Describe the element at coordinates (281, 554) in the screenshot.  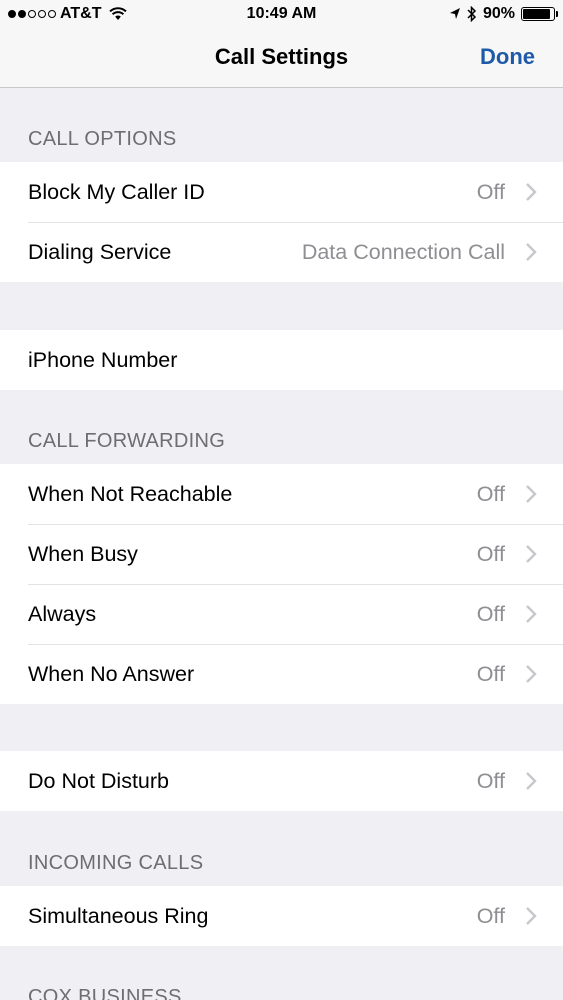
I see `row-when-busy: When Busy Off` at that location.